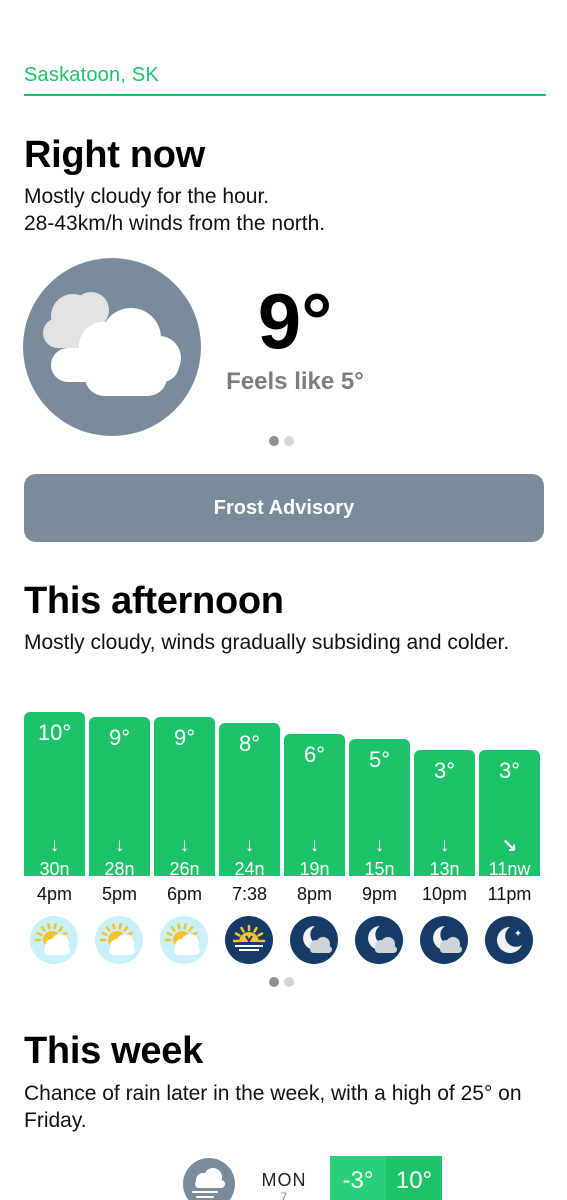 This screenshot has height=1200, width=567. What do you see at coordinates (281, 441) in the screenshot?
I see `now-pager` at bounding box center [281, 441].